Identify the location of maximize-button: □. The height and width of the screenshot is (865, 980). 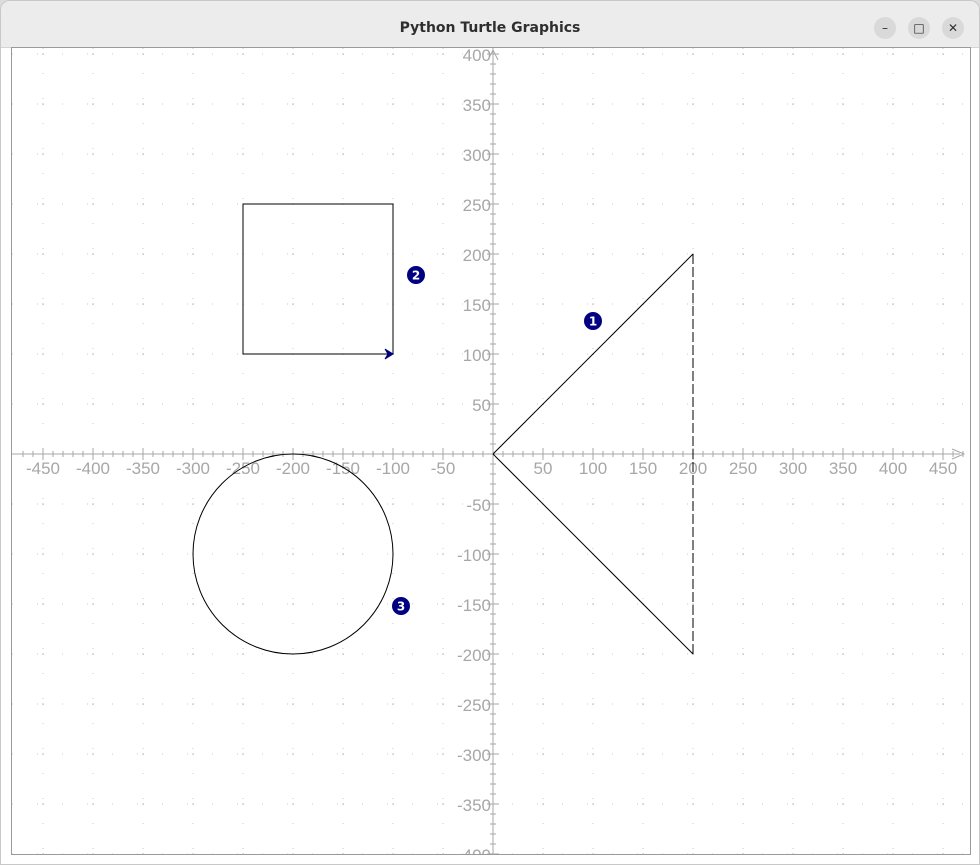
(919, 28).